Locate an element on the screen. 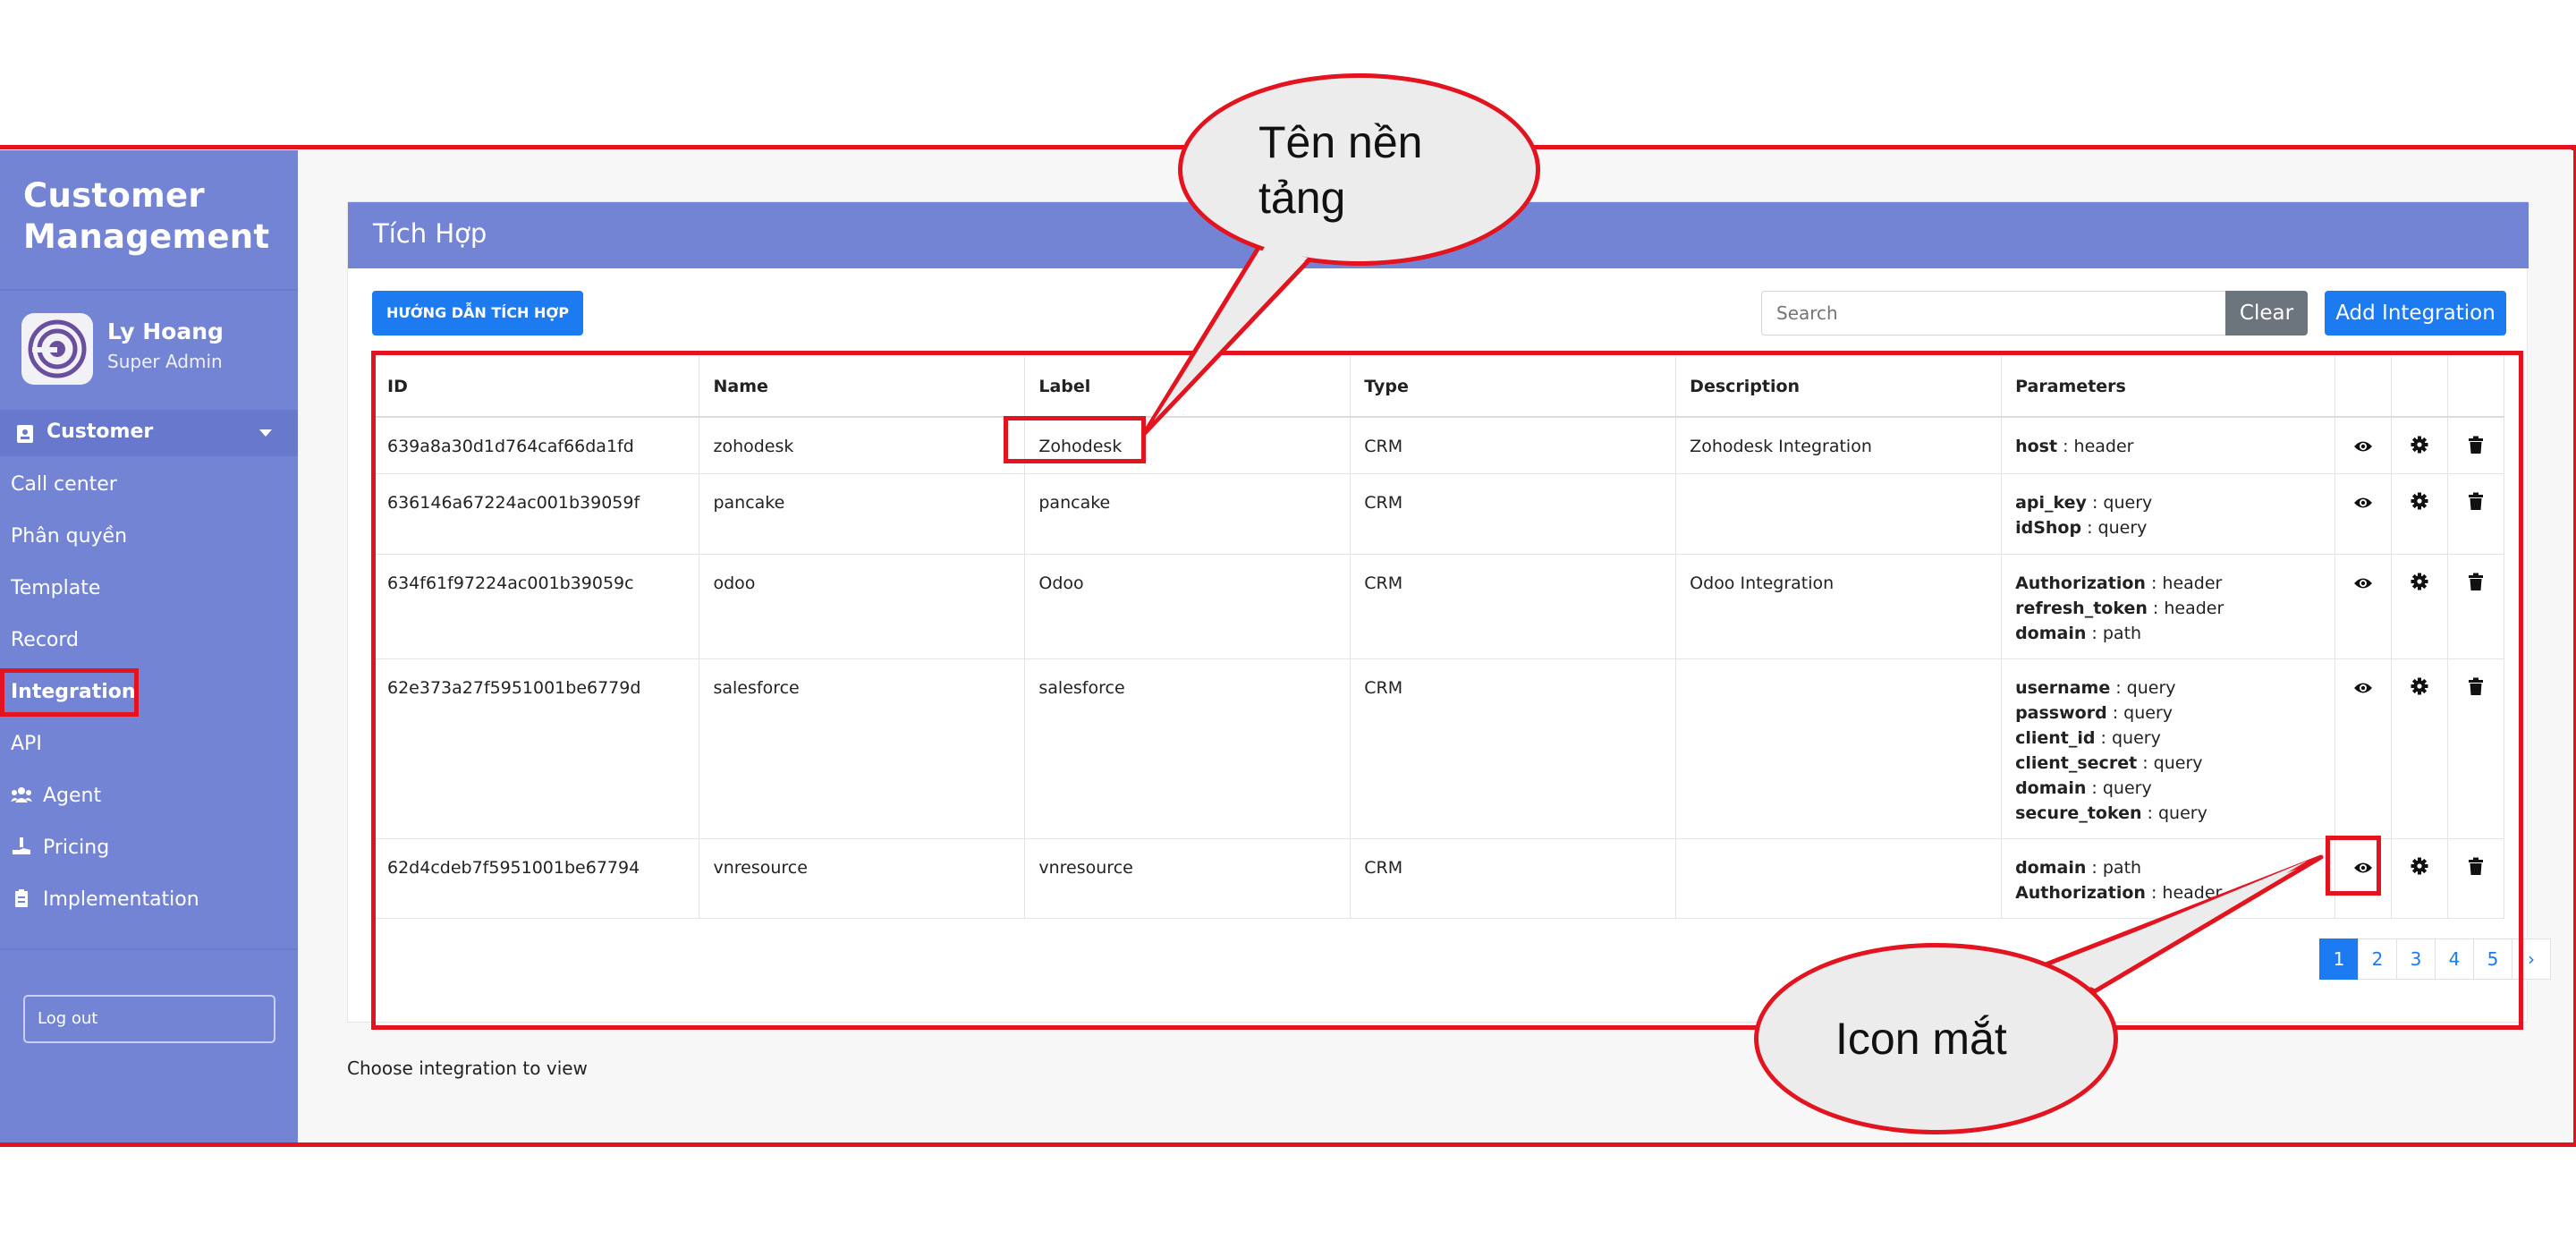  callout-line: Tên nền is located at coordinates (1340, 142).